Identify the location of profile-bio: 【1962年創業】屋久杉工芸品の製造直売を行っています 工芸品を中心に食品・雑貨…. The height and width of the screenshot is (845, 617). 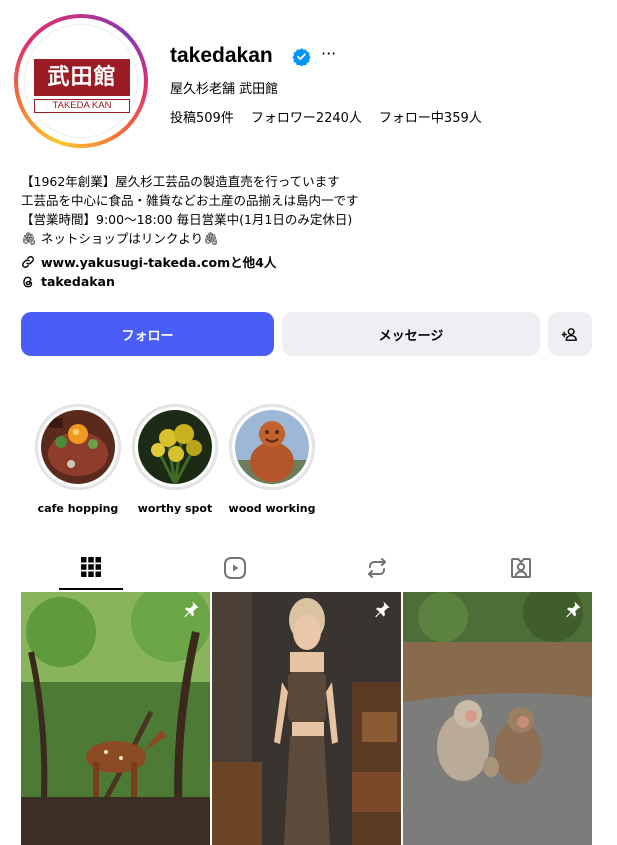
(316, 210).